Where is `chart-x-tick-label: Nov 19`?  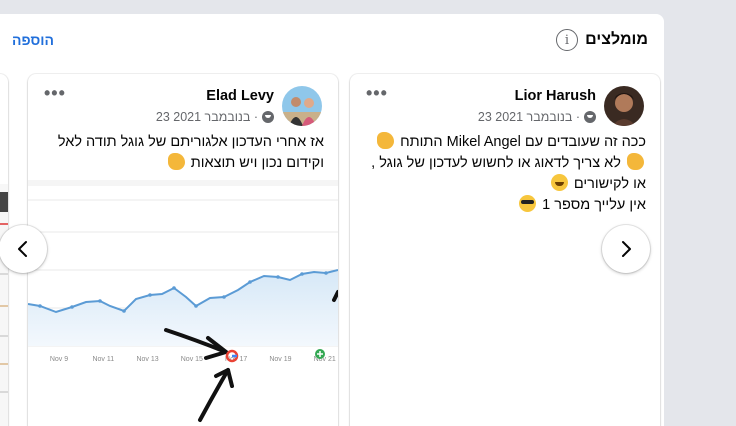 chart-x-tick-label: Nov 19 is located at coordinates (280, 359).